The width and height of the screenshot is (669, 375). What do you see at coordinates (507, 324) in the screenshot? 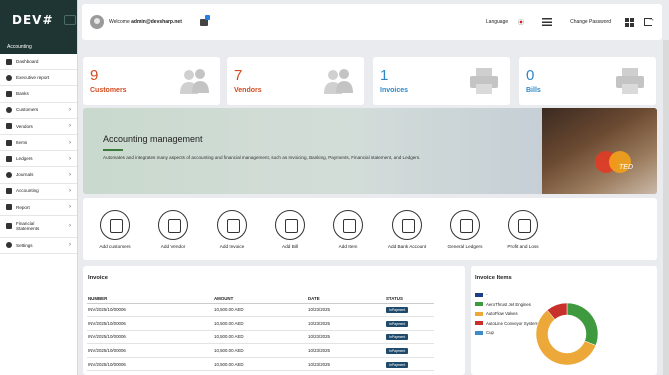
I see `legend-item: AutoLine Conveyor Systems` at bounding box center [507, 324].